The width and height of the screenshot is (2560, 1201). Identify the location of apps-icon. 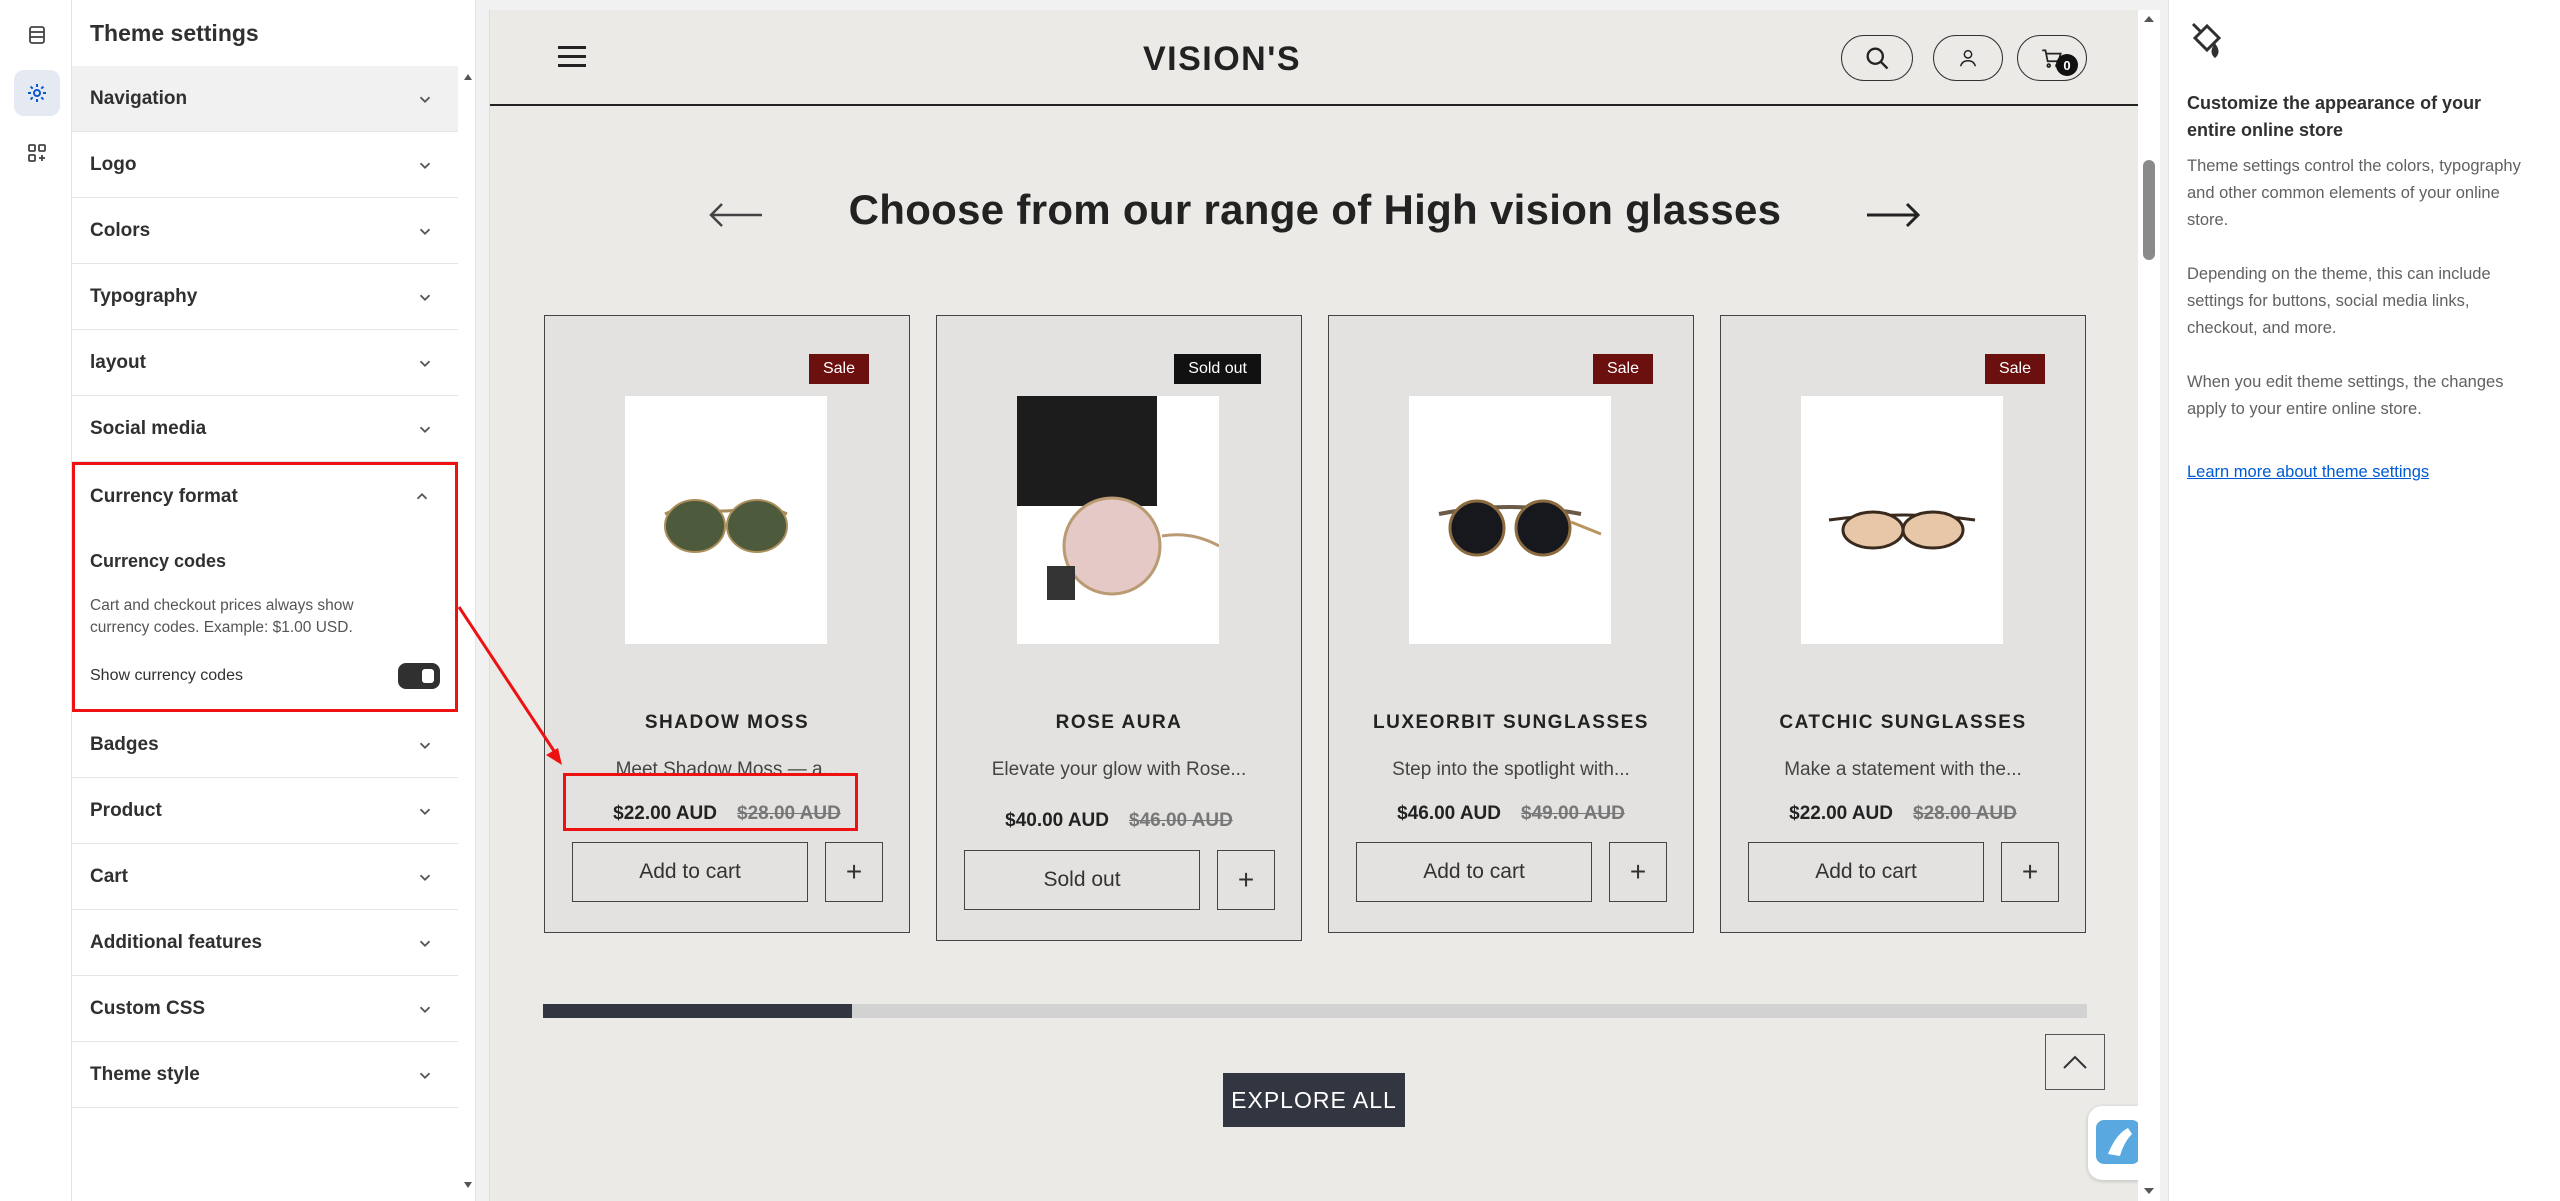
(37, 153).